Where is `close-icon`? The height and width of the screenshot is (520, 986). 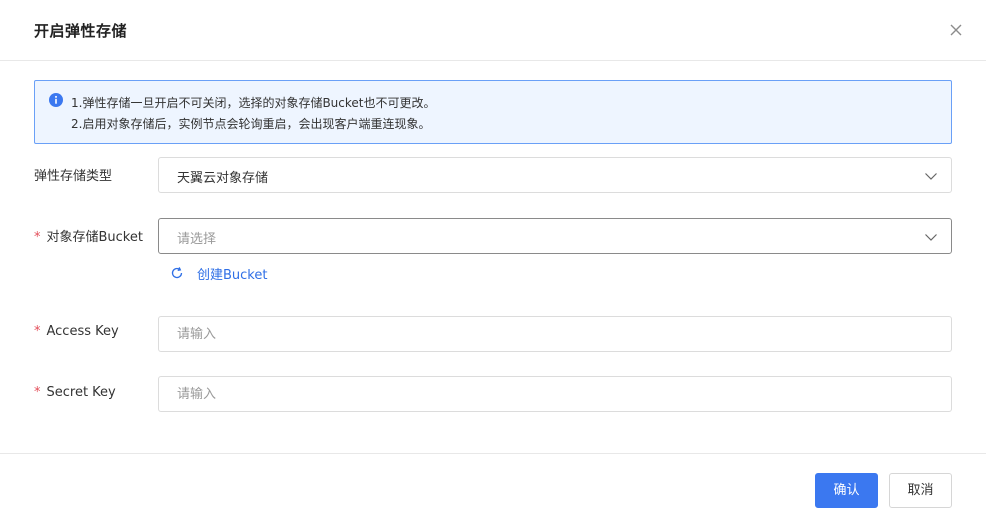
close-icon is located at coordinates (956, 30).